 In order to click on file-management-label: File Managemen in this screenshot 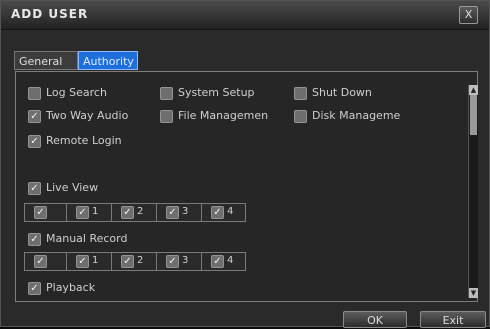, I will do `click(223, 115)`.